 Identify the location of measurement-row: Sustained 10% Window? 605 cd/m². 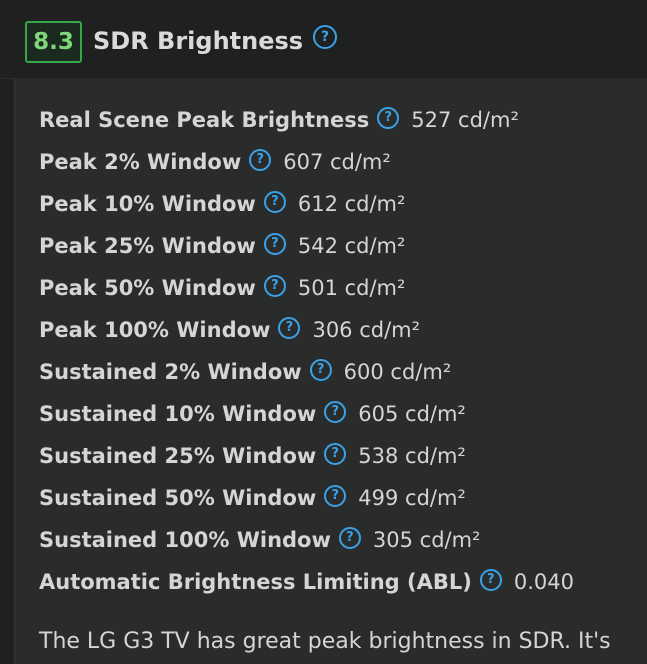
(252, 414).